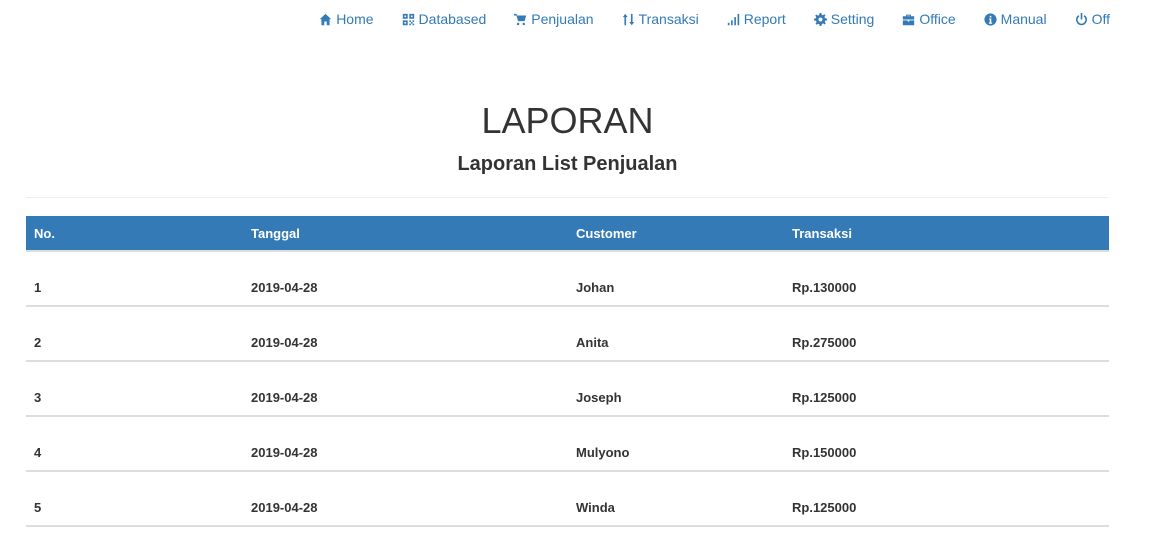 The image size is (1164, 536). What do you see at coordinates (355, 19) in the screenshot?
I see `nav-item-label: Home` at bounding box center [355, 19].